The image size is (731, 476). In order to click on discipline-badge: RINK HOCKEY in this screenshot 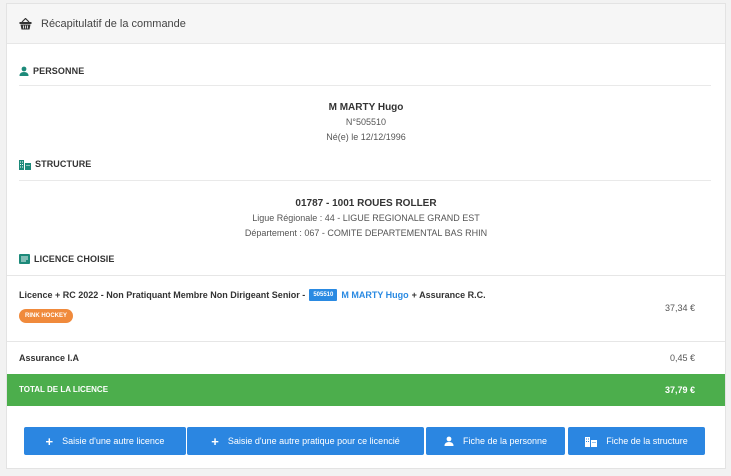, I will do `click(46, 316)`.